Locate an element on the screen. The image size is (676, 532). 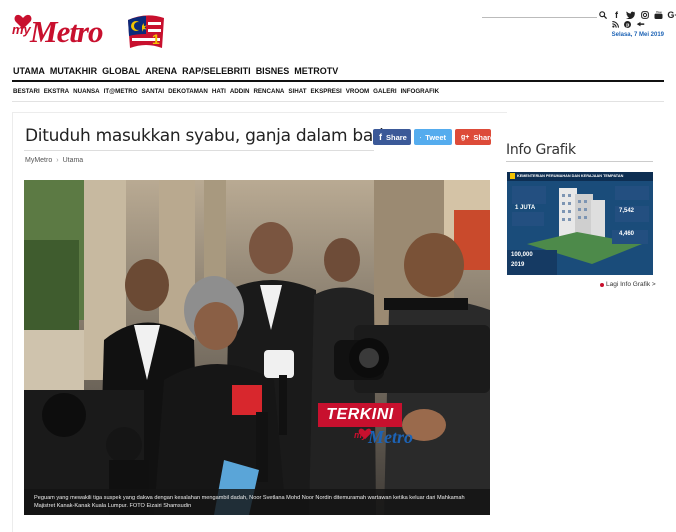
search-icon is located at coordinates (602, 14).